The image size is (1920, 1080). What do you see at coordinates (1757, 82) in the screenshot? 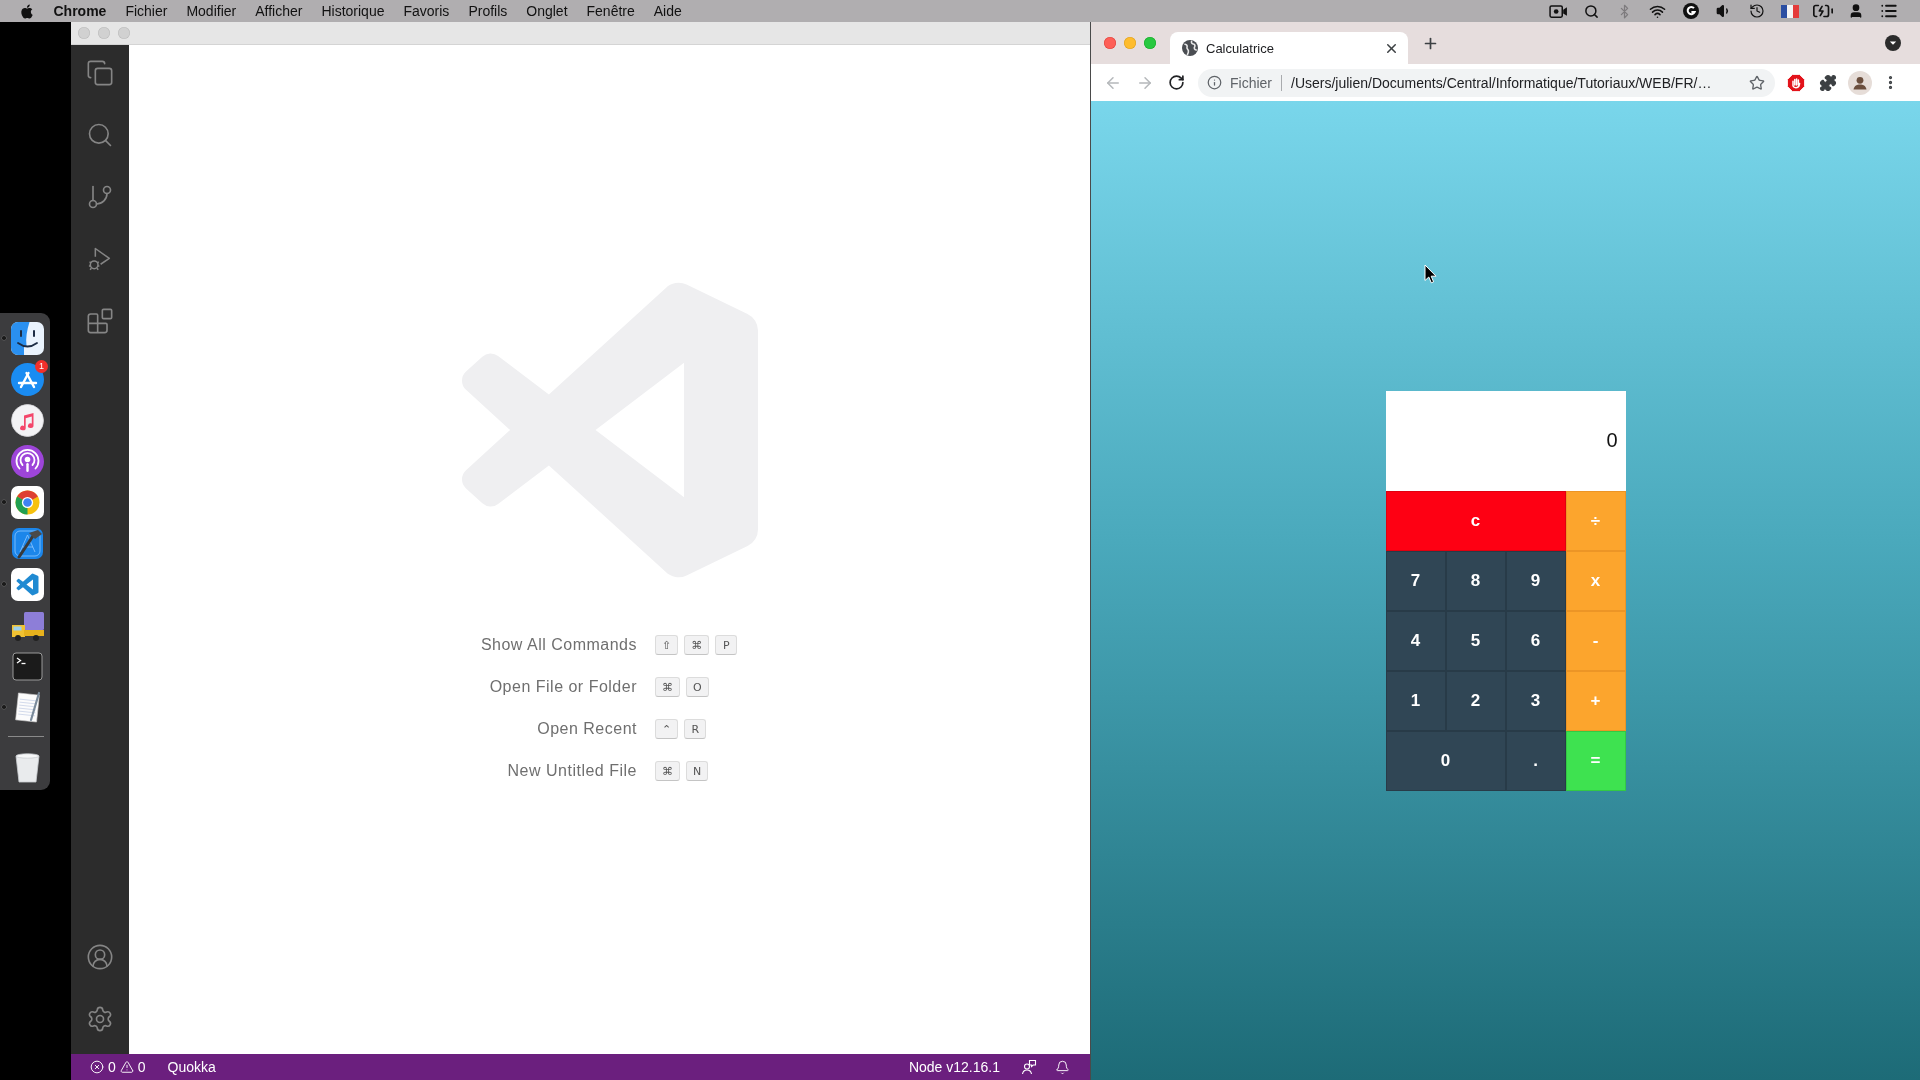
I see `star-icon` at bounding box center [1757, 82].